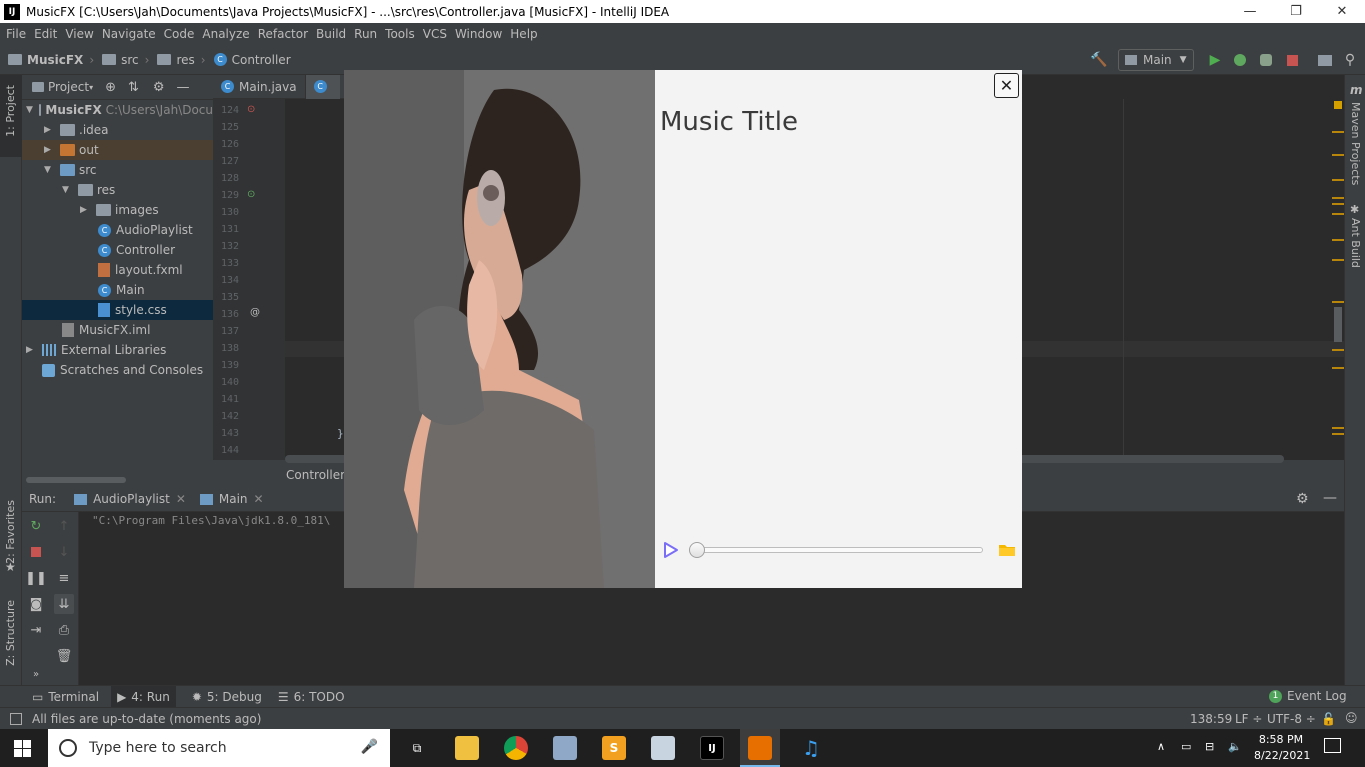 The width and height of the screenshot is (1365, 767). What do you see at coordinates (117, 110) in the screenshot?
I see `tree-item-musicfx: ▼ MusicFX C:\Users\Jah\Docu` at bounding box center [117, 110].